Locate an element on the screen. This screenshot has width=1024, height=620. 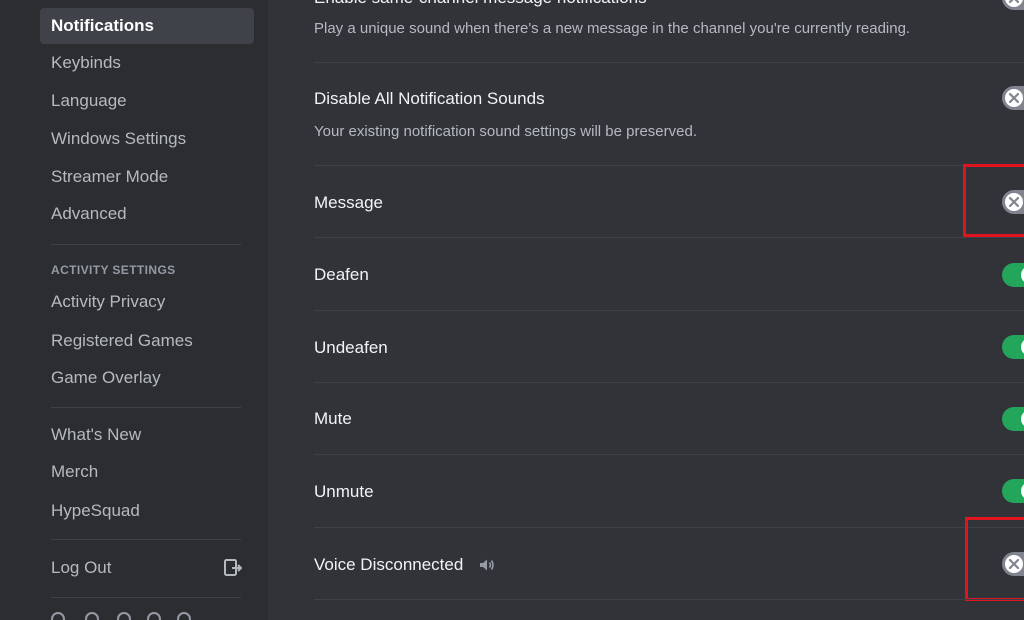
sound-label-voice-disconnected: Voice Disconnected is located at coordinates (389, 564).